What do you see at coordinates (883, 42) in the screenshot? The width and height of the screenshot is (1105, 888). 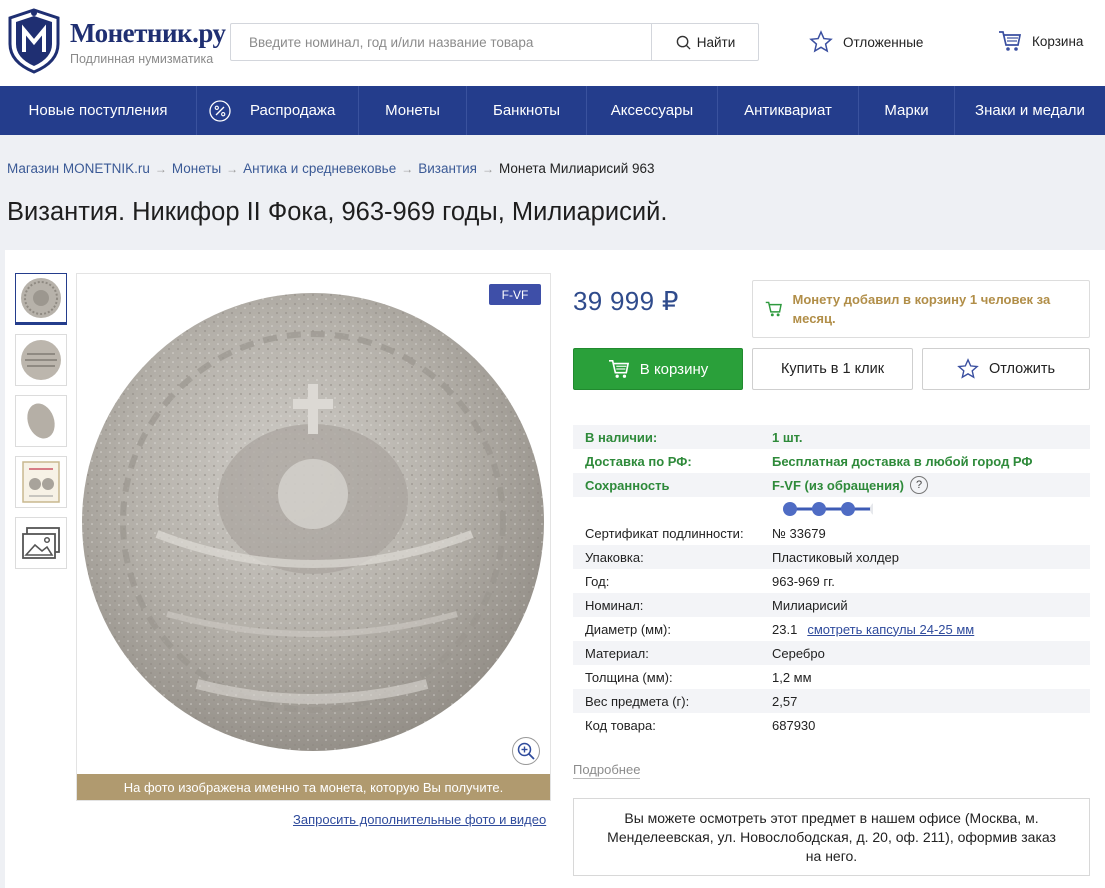 I see `wishlist-label: Отложенные` at bounding box center [883, 42].